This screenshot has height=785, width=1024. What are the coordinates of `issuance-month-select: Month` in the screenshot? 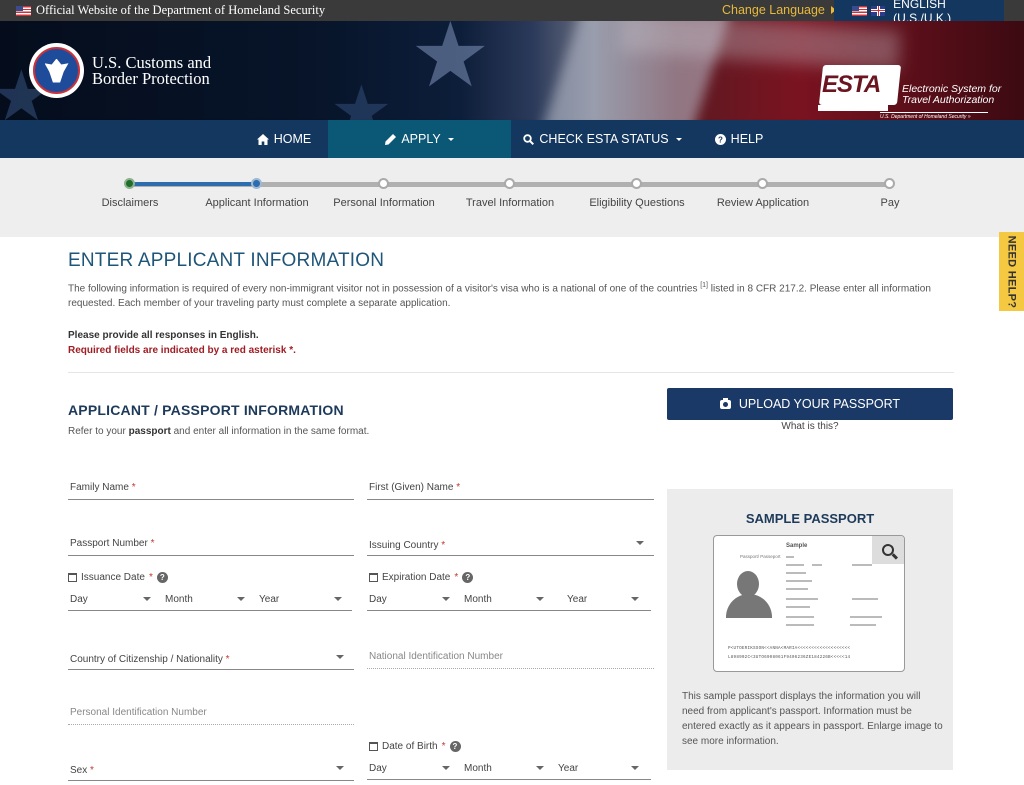 It's located at (179, 599).